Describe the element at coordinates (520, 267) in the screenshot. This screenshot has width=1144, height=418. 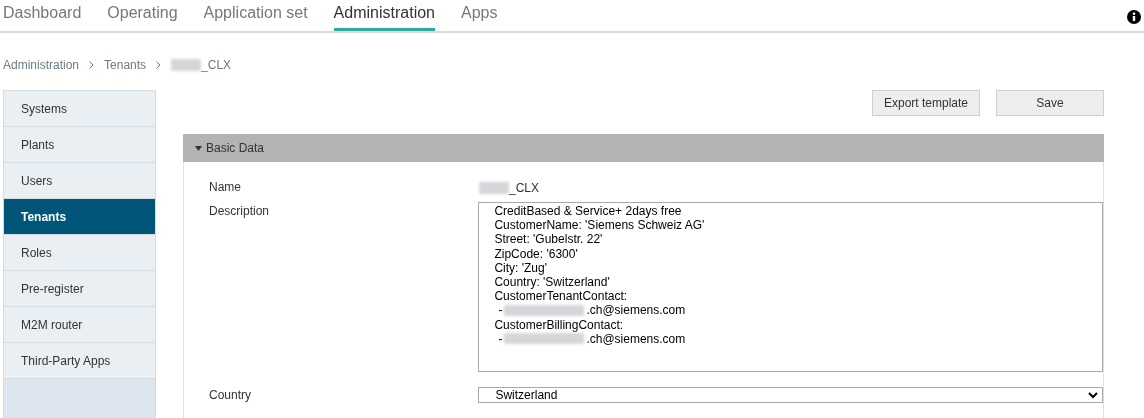
I see `text-line: City: 'Zug'` at that location.